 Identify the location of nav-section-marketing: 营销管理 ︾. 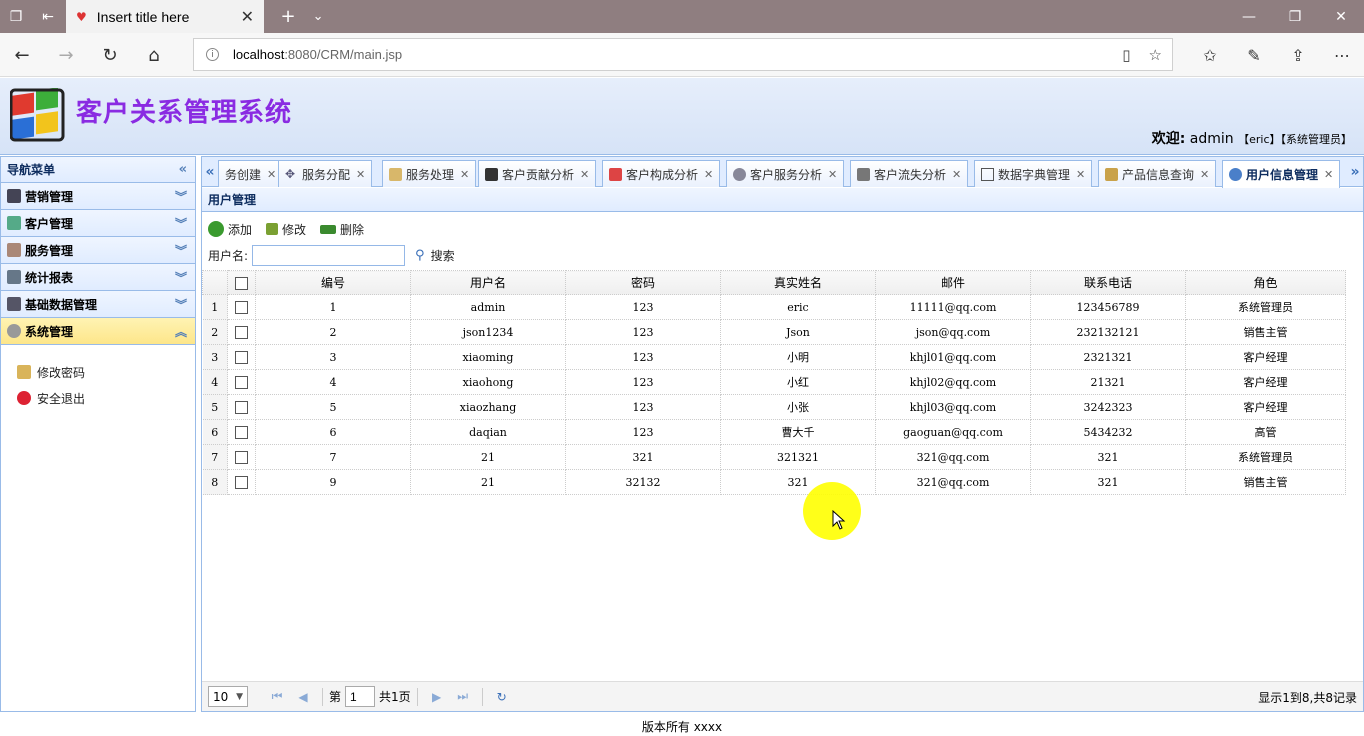
(98, 196).